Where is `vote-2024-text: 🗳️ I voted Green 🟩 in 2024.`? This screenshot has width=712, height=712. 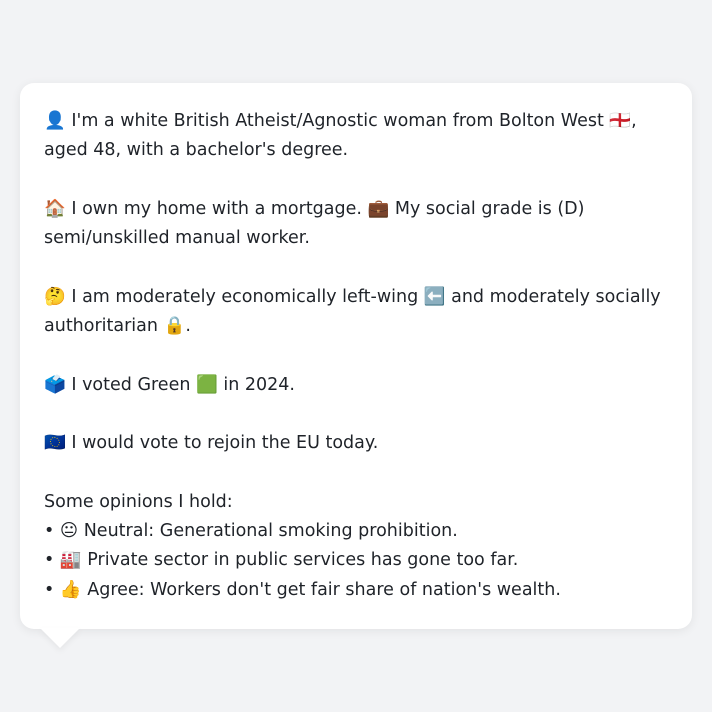 vote-2024-text: 🗳️ I voted Green 🟩 in 2024. is located at coordinates (169, 384).